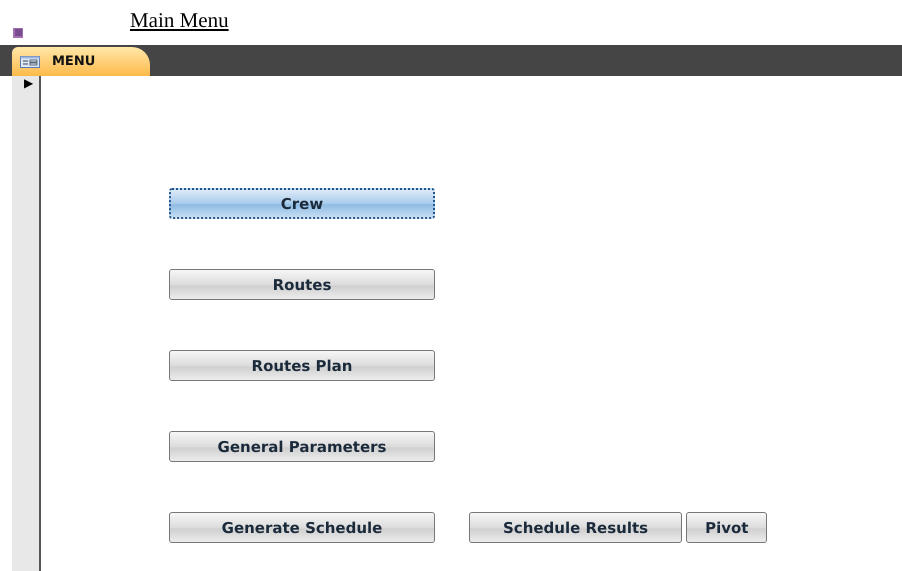 This screenshot has width=902, height=571. Describe the element at coordinates (575, 527) in the screenshot. I see `form-button: Schedule Results` at that location.